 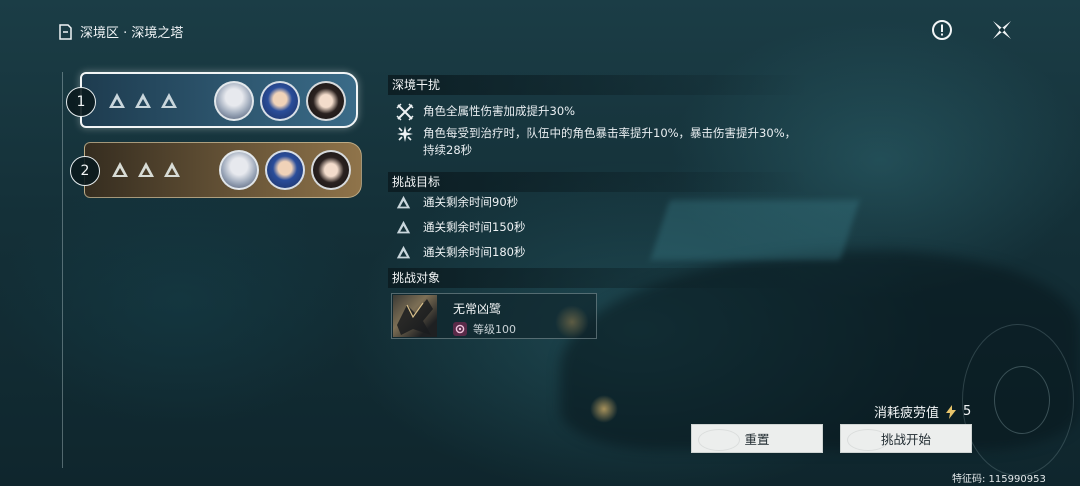 I want to click on team-timeline, so click(x=62, y=270).